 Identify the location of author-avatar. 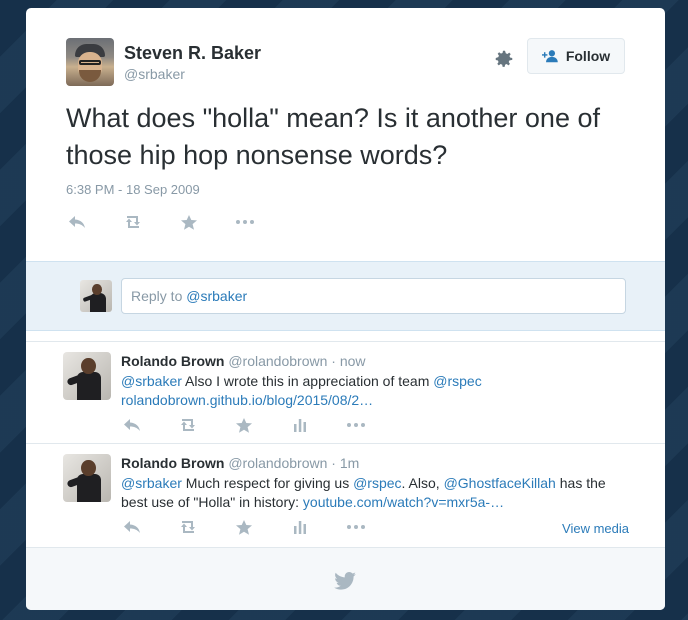
(90, 62).